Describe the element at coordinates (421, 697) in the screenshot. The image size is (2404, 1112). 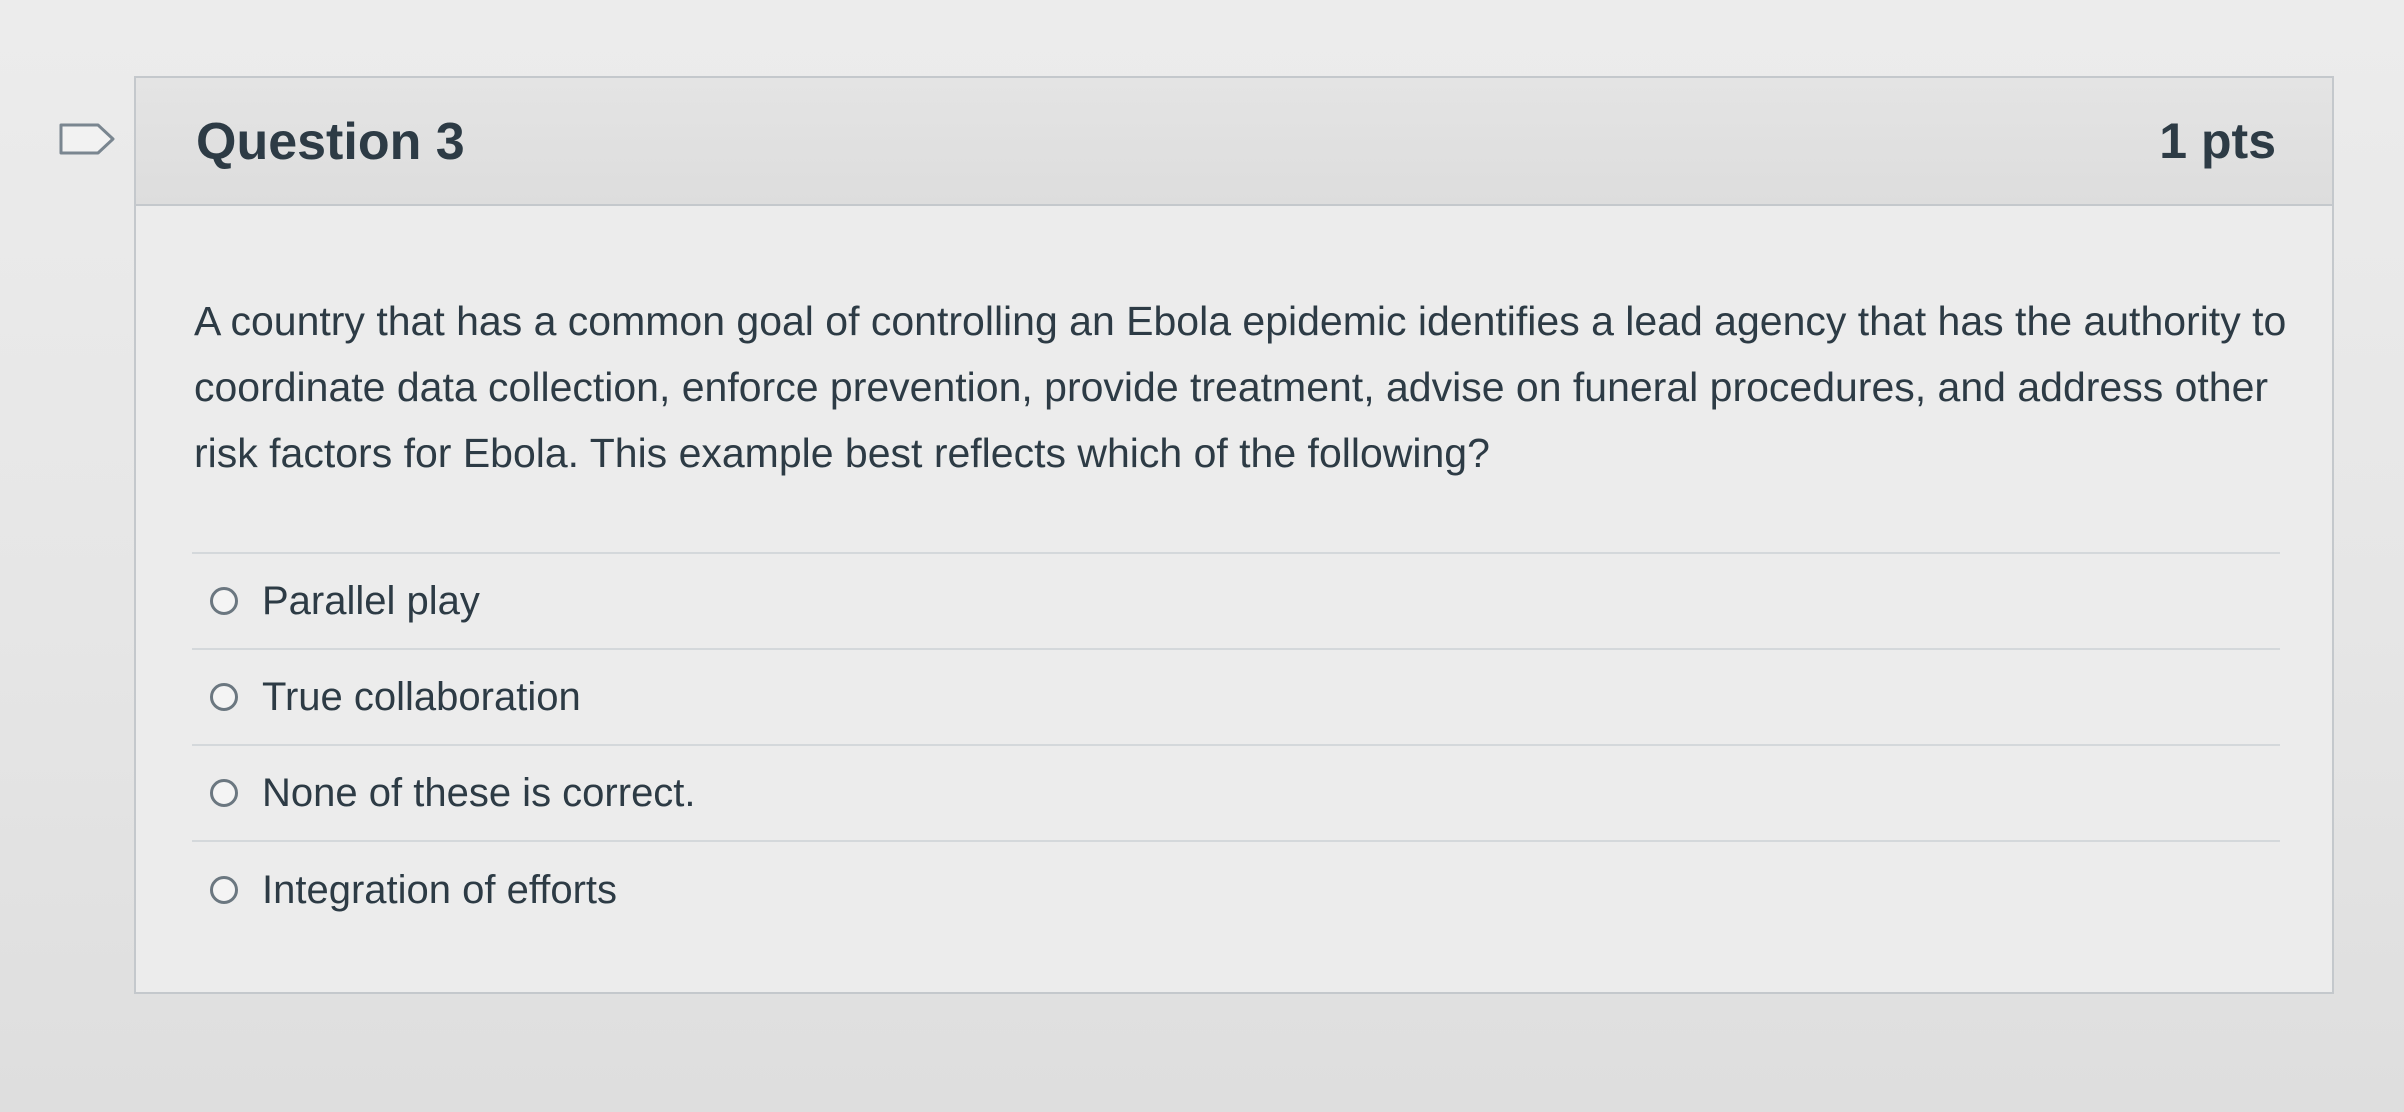
I see `answer-label: True collaboration` at that location.